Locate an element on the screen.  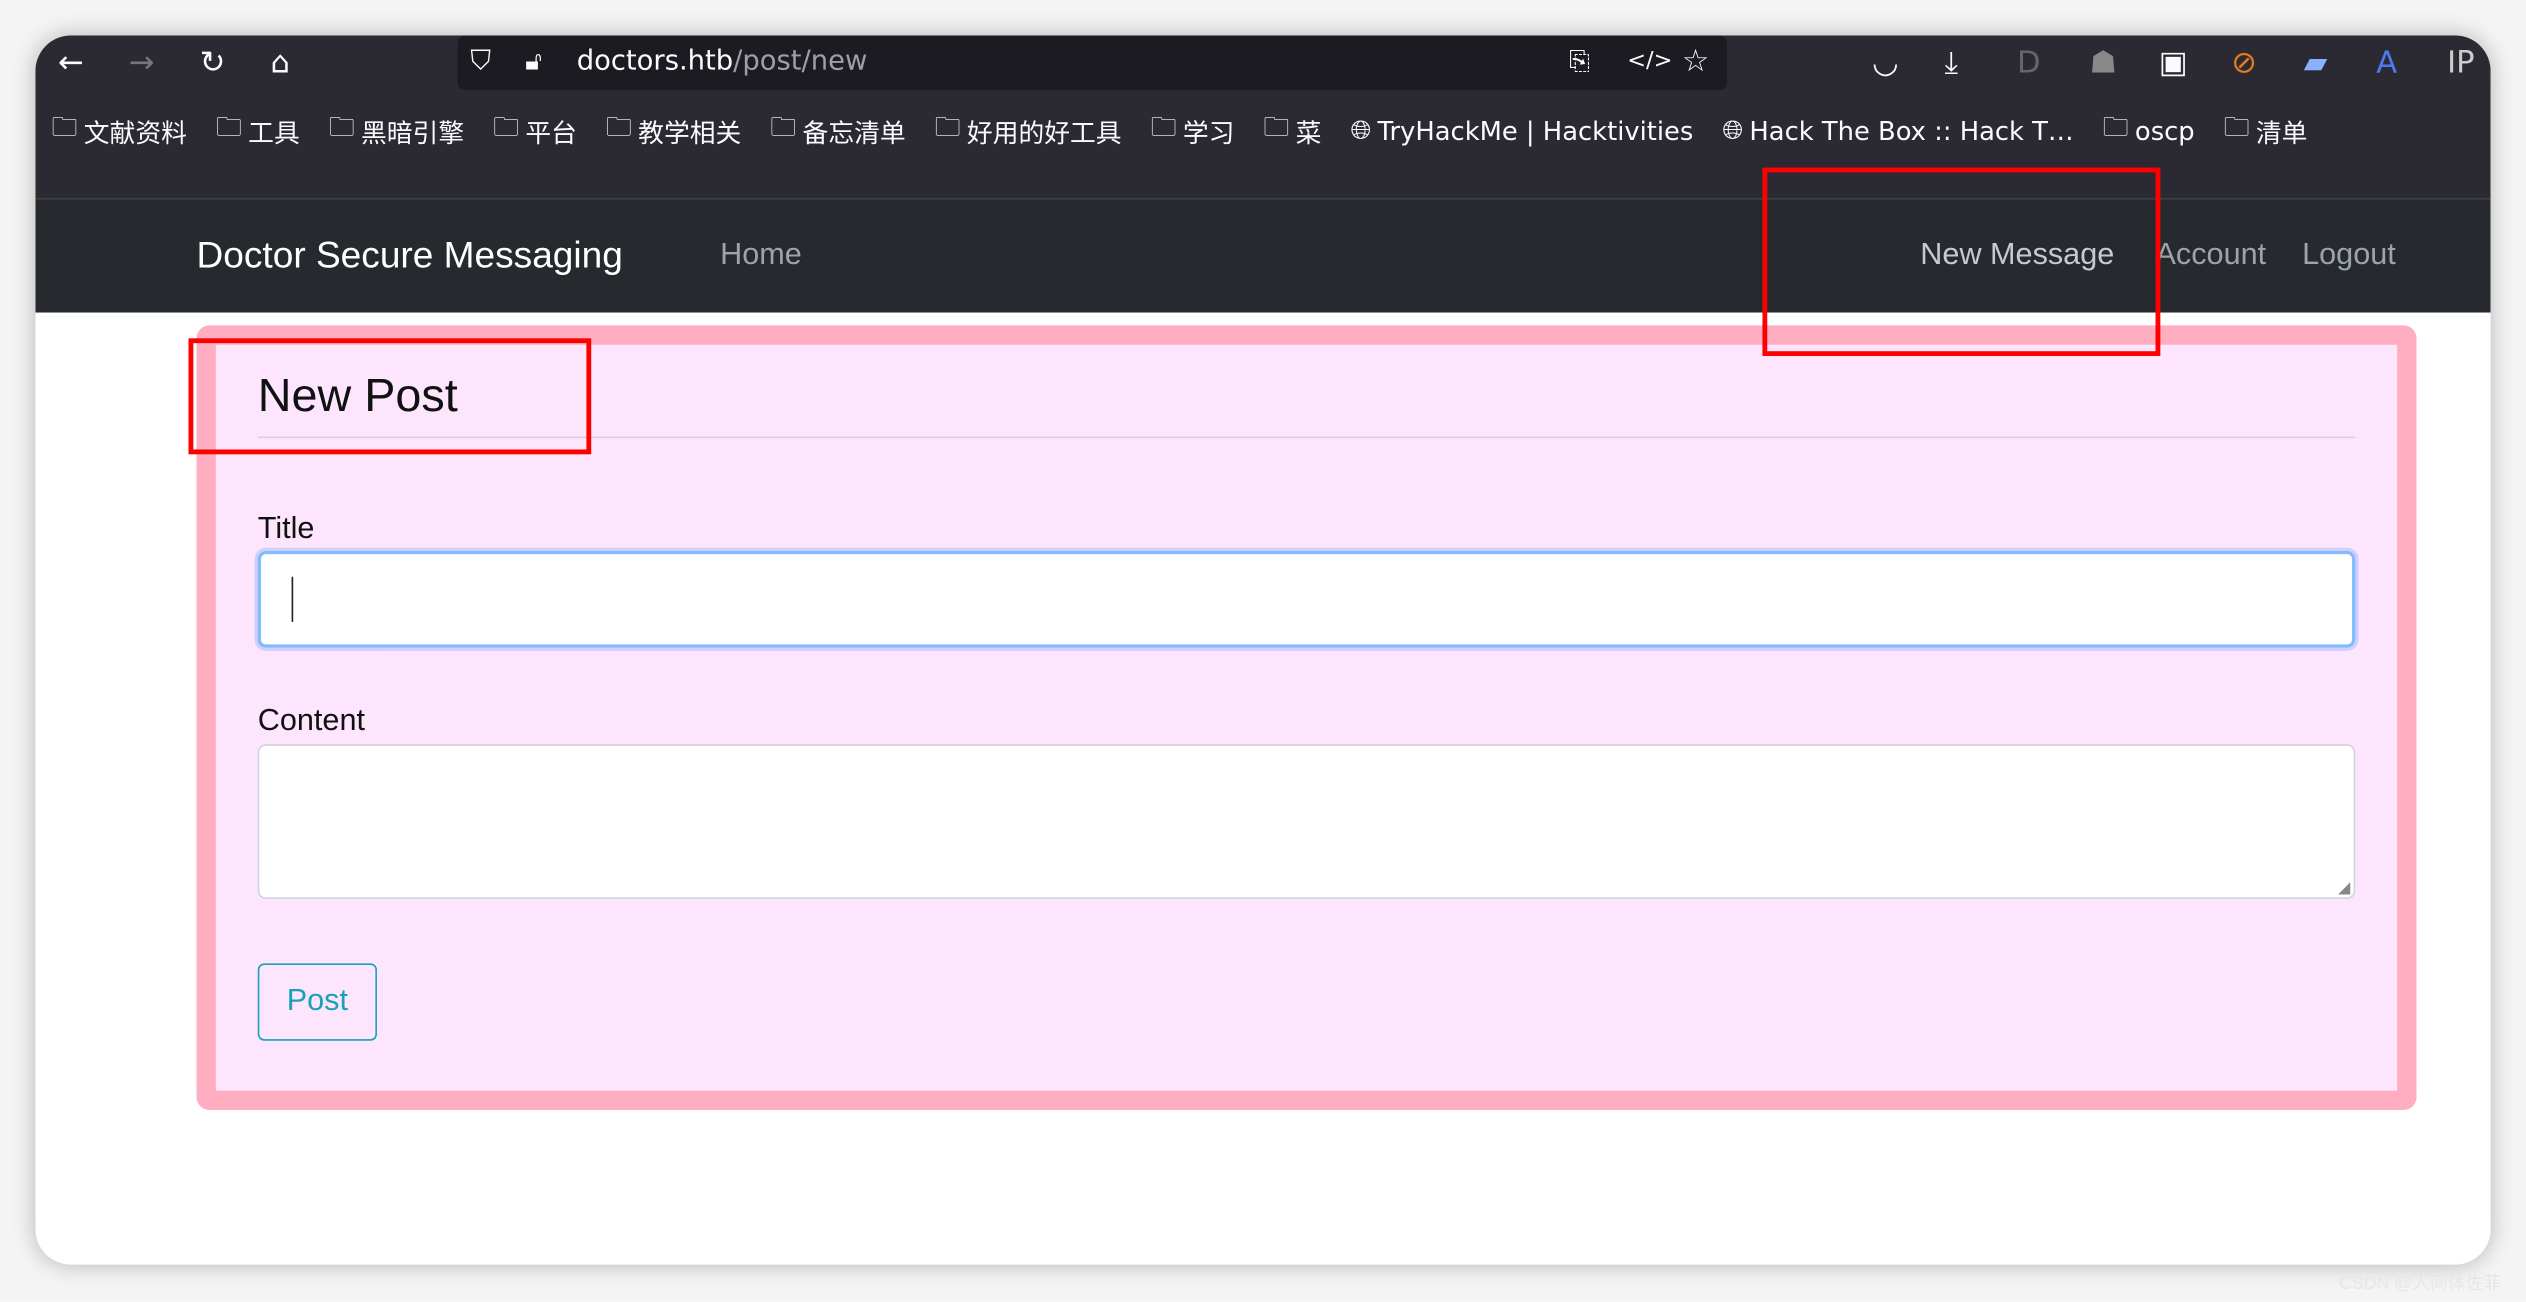
bookmark-label: 备忘清单 is located at coordinates (854, 133).